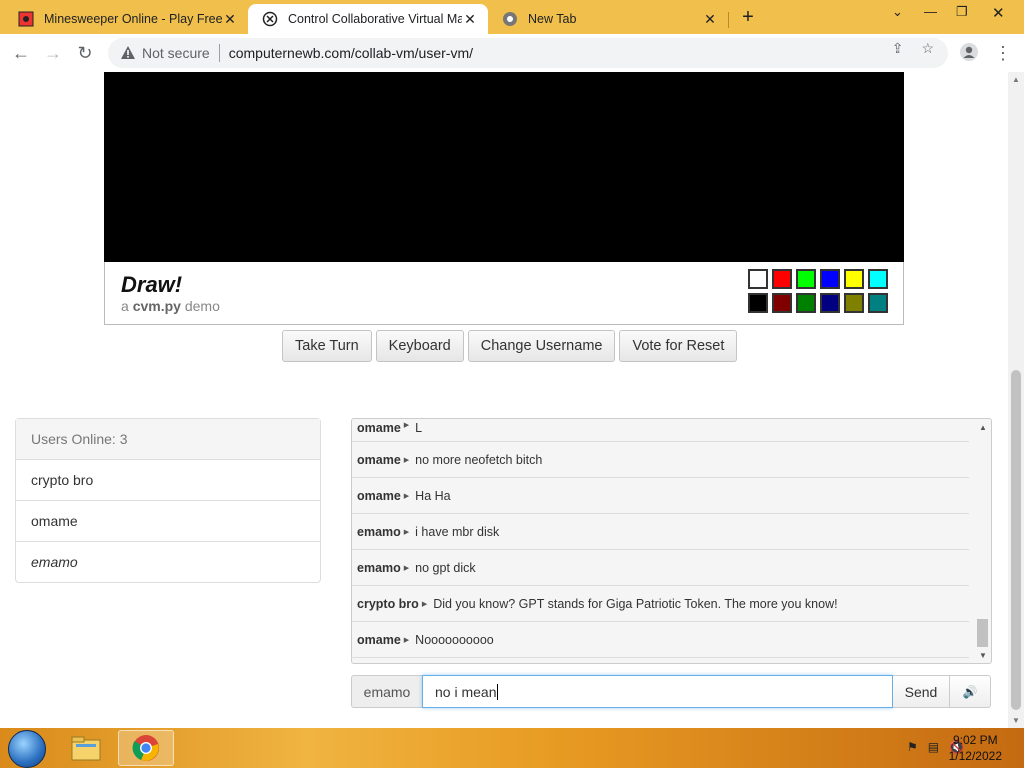 The width and height of the screenshot is (1024, 768). Describe the element at coordinates (152, 284) in the screenshot. I see `vm-title: Draw!` at that location.